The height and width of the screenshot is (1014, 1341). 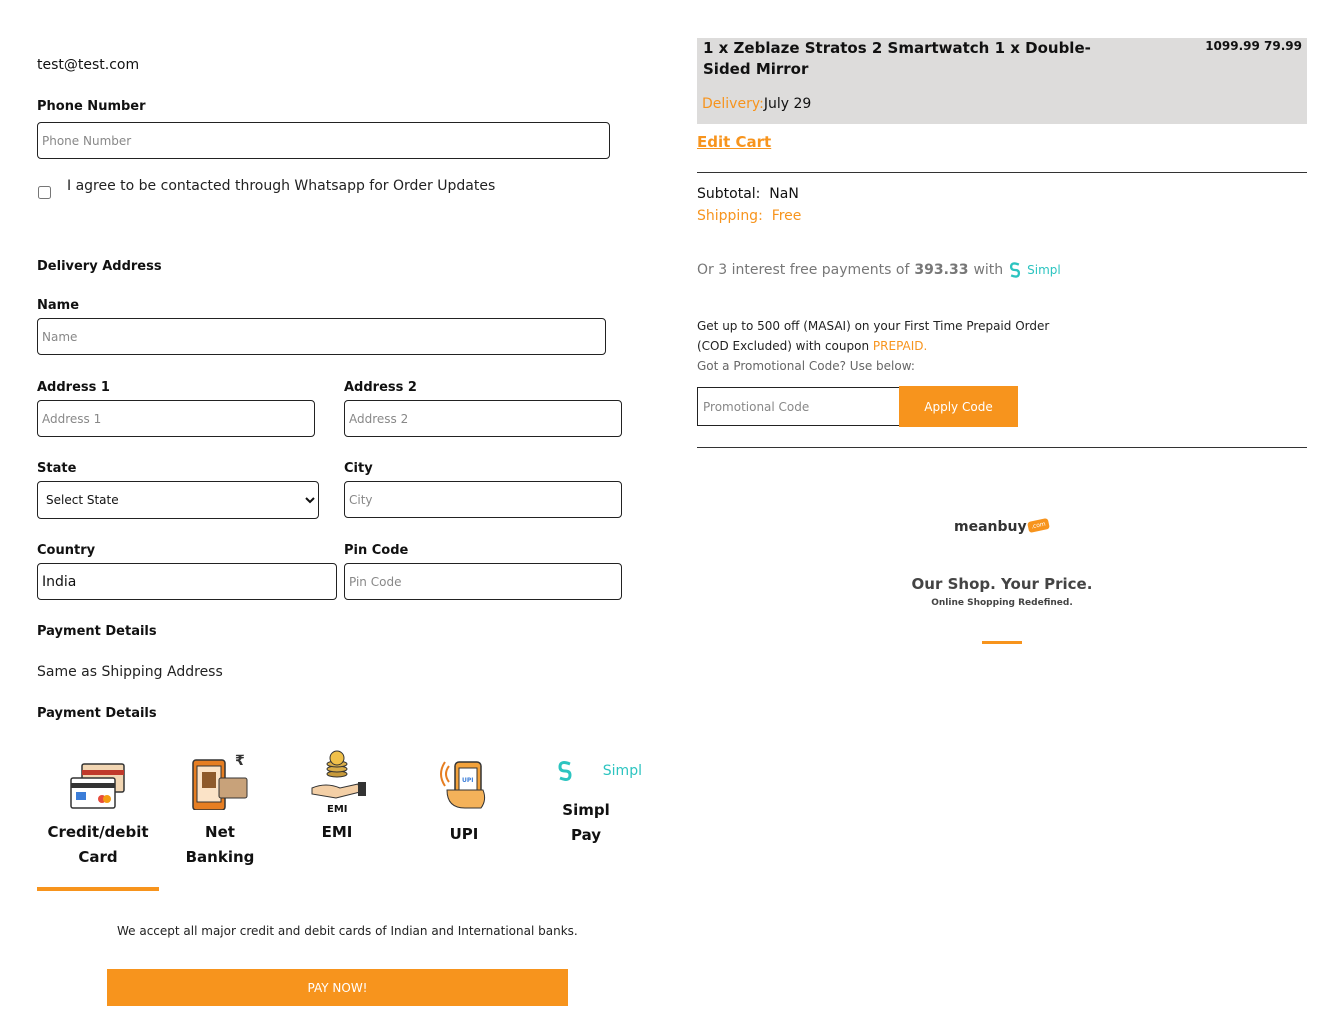 I want to click on delivery-address-heading: Delivery Address, so click(x=99, y=266).